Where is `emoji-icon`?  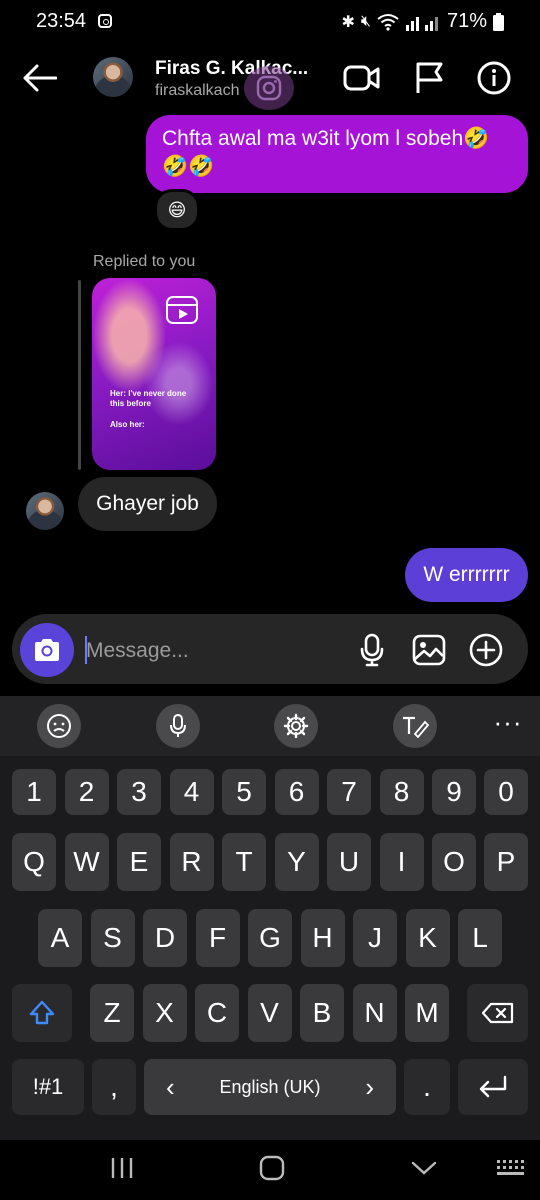 emoji-icon is located at coordinates (59, 726).